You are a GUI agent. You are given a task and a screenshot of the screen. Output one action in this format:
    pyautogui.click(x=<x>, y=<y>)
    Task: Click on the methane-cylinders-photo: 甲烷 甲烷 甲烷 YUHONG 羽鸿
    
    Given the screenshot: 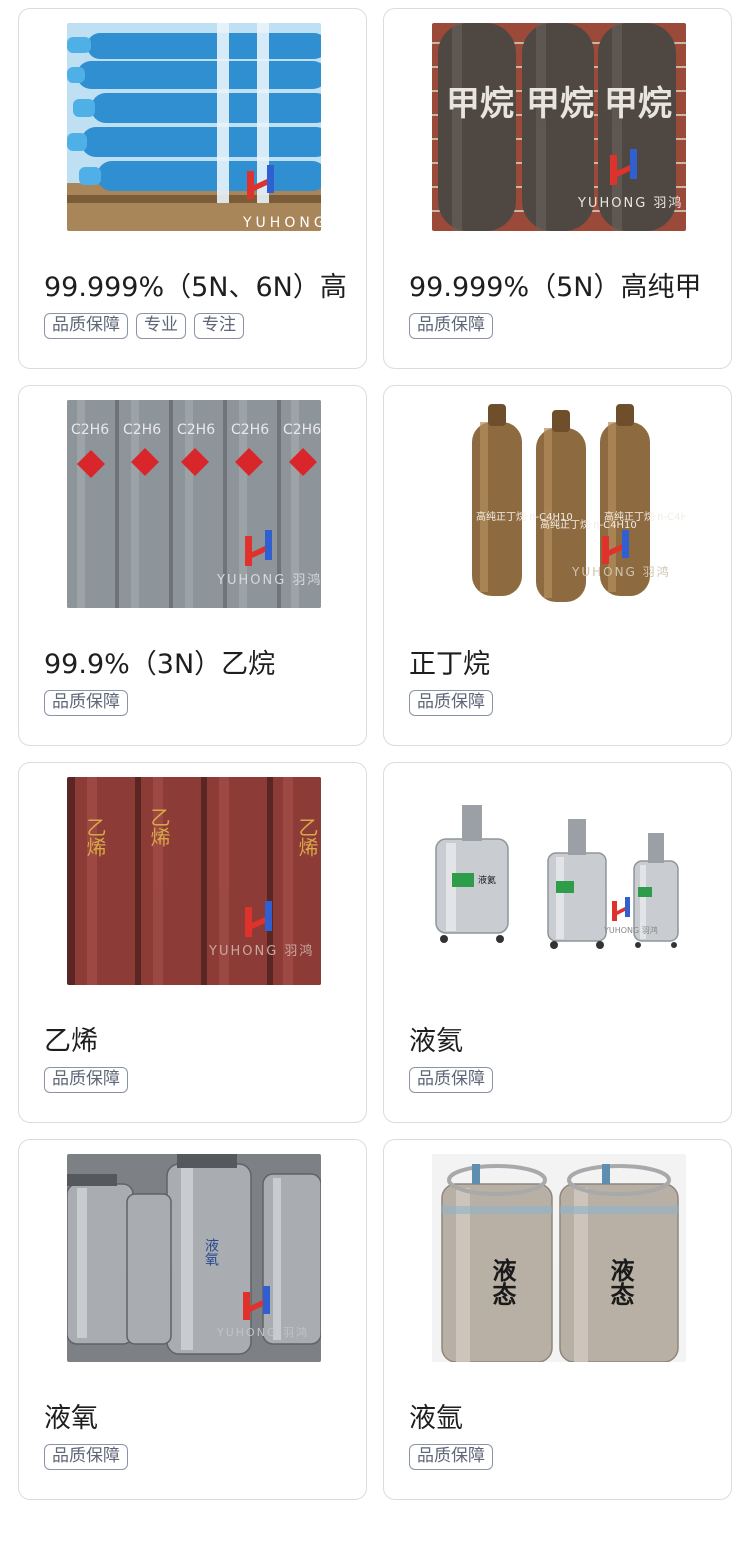 What is the action you would take?
    pyautogui.click(x=559, y=127)
    